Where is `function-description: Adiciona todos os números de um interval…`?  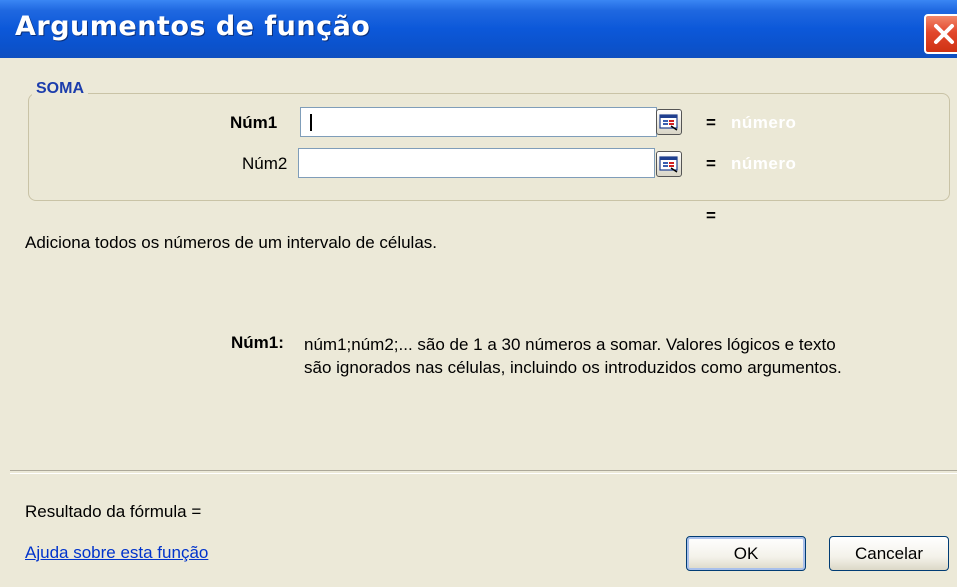
function-description: Adiciona todos os números de um interval… is located at coordinates (231, 242).